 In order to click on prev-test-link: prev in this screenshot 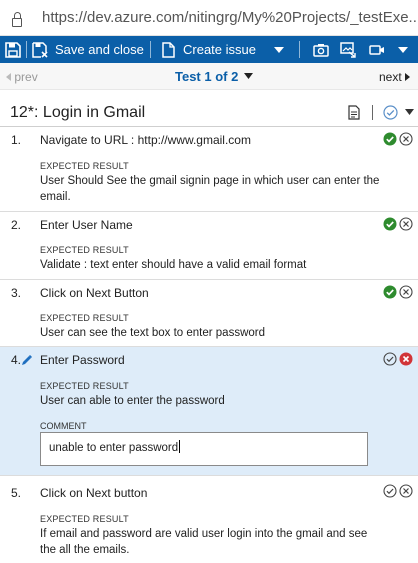, I will do `click(22, 77)`.